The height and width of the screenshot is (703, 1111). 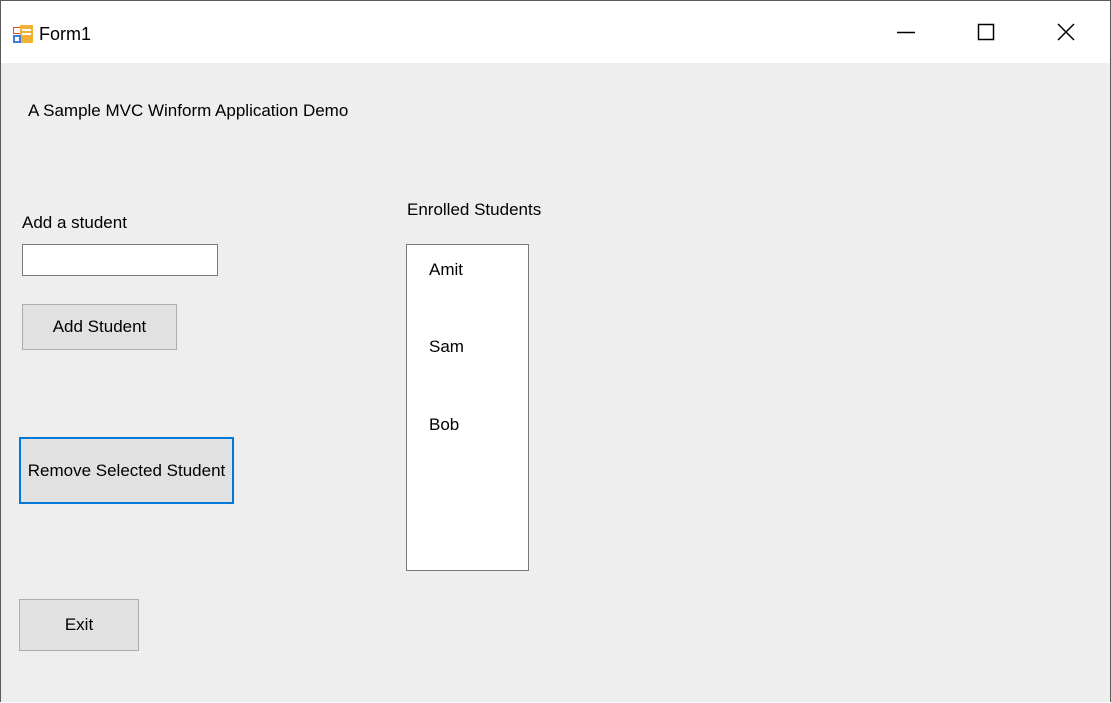 I want to click on maximize-icon, so click(x=986, y=32).